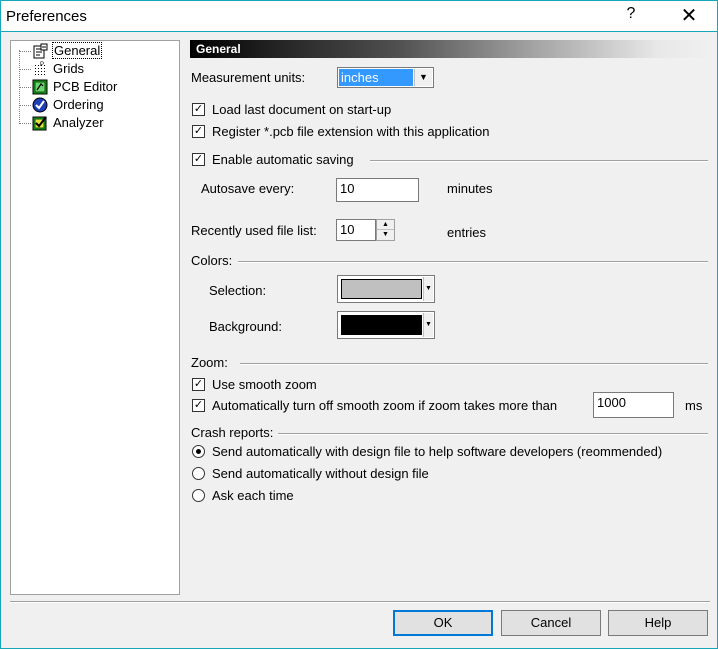 The height and width of the screenshot is (649, 718). I want to click on tree-item-pcb-editor: PCB Editor, so click(91, 87).